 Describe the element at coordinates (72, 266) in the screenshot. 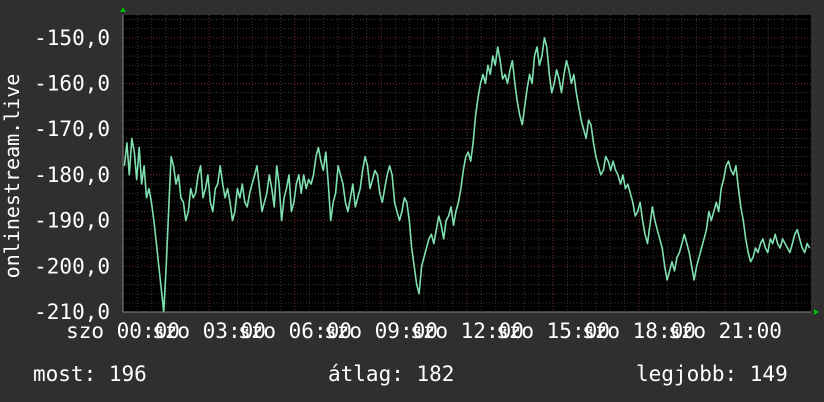

I see `y-tick-label: -200,0` at that location.